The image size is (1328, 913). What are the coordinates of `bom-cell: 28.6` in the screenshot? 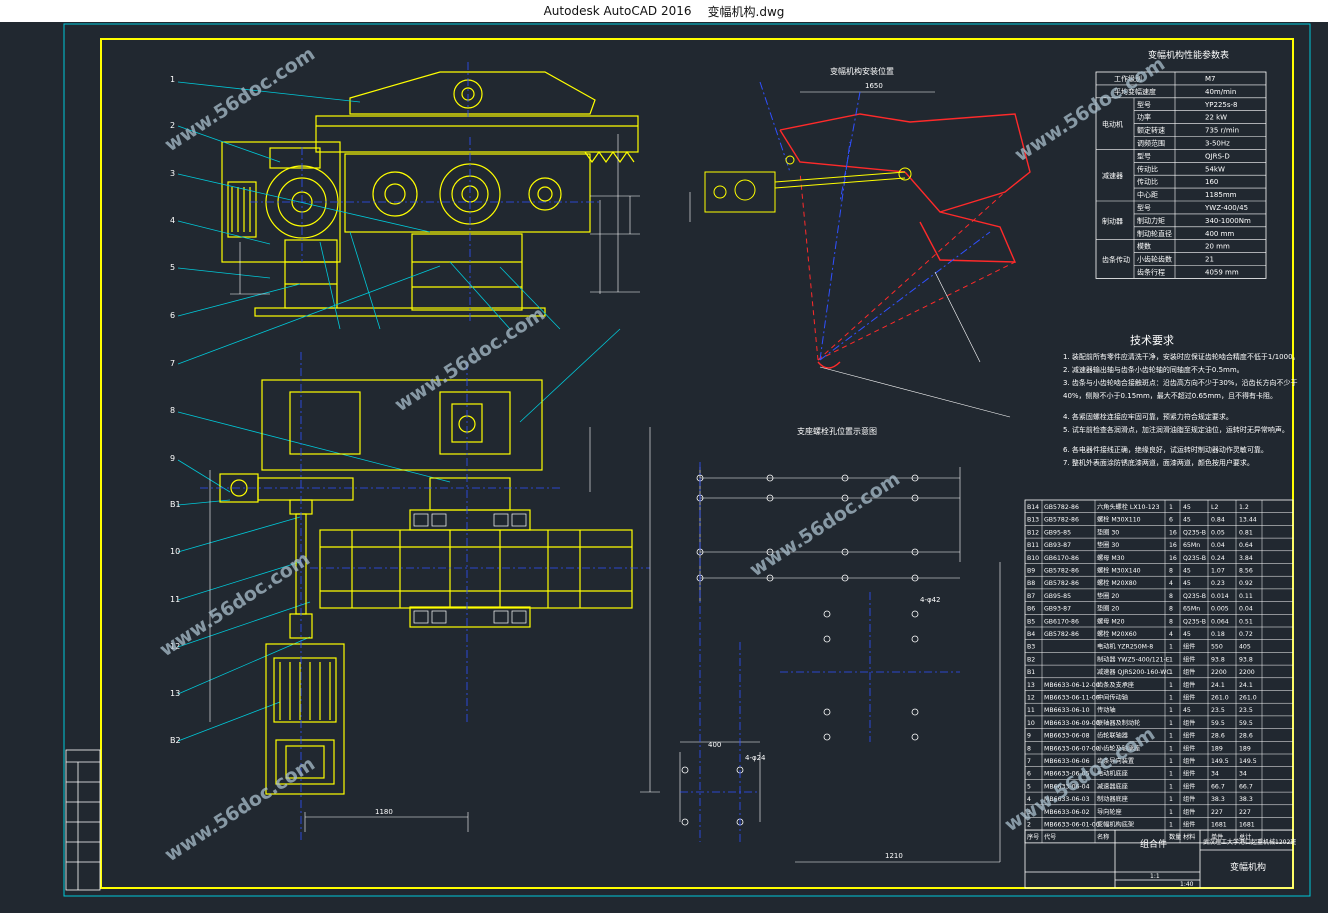 It's located at (1246, 736).